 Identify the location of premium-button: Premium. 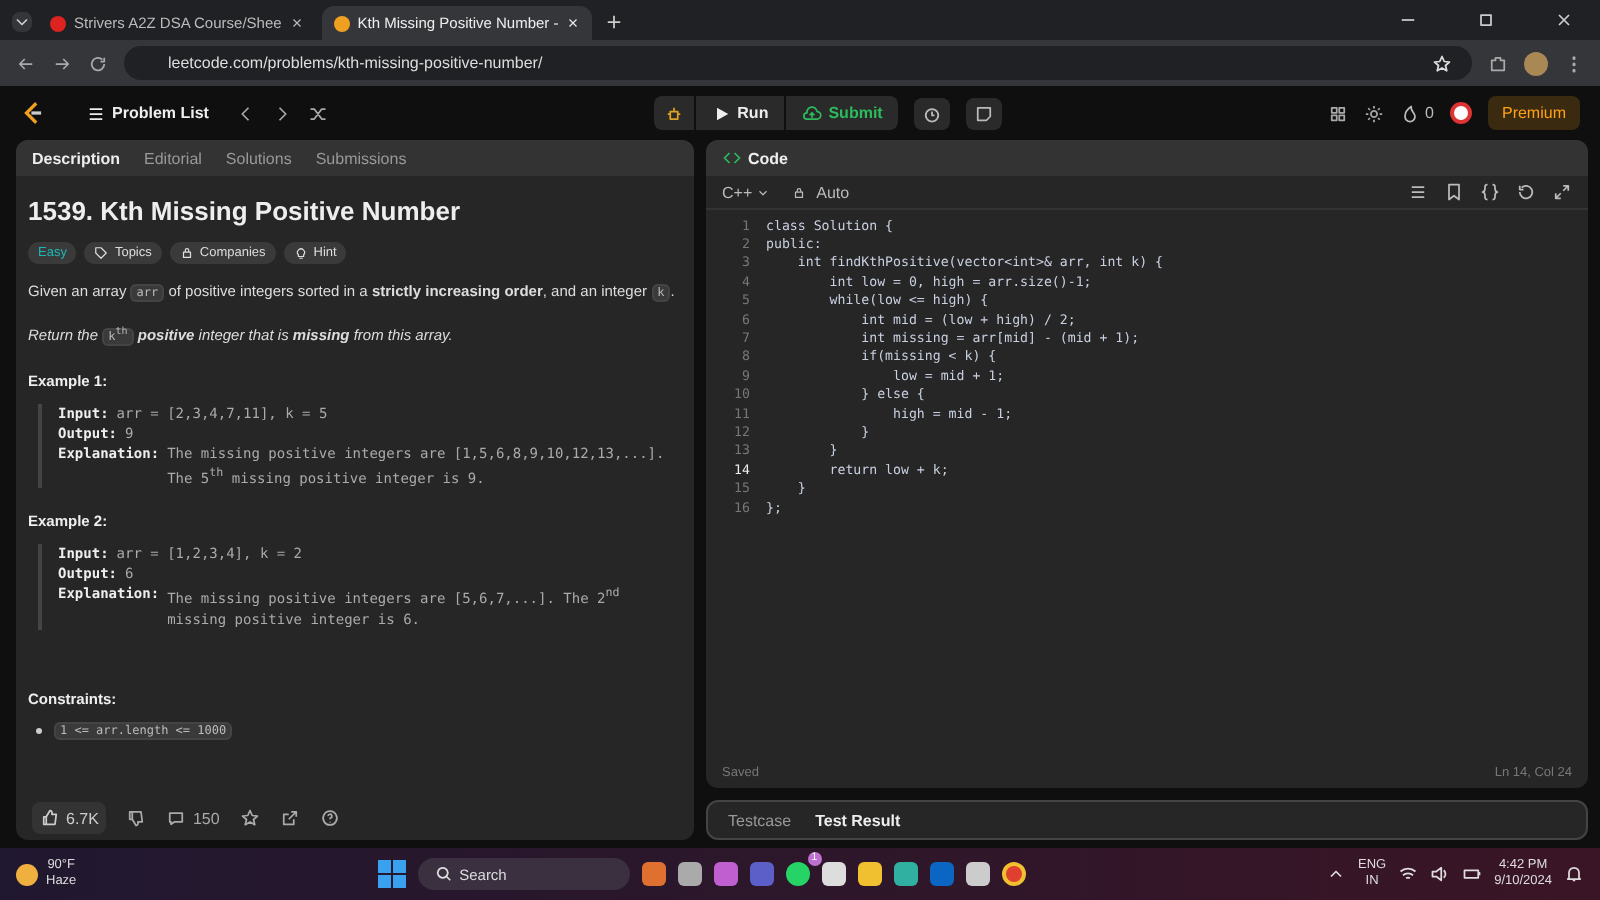
(1533, 113).